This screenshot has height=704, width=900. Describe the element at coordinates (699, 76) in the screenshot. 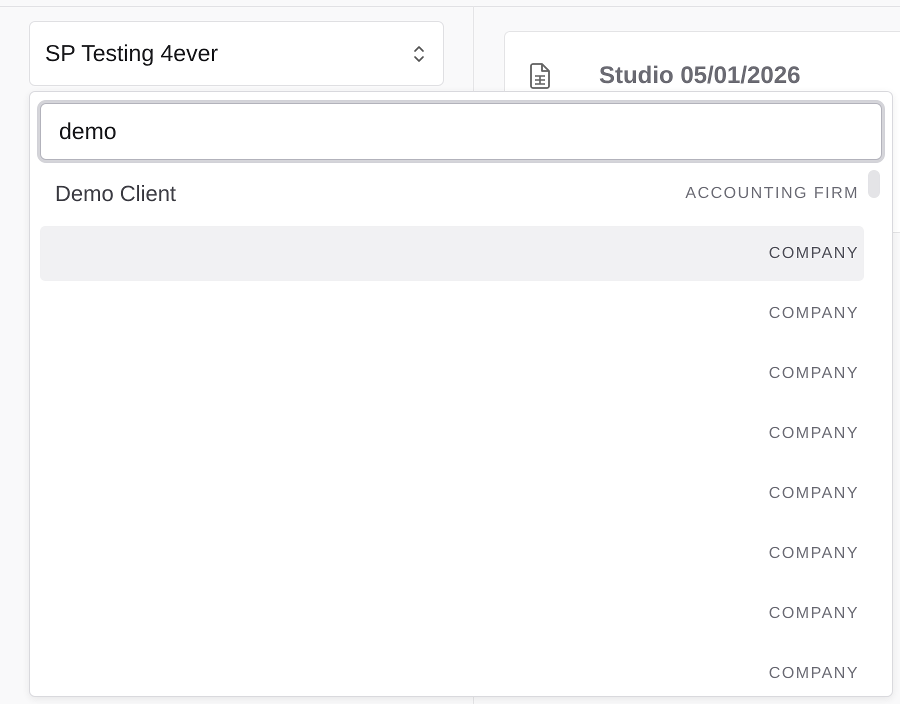

I see `document-title: Studio 05/01/2026` at that location.